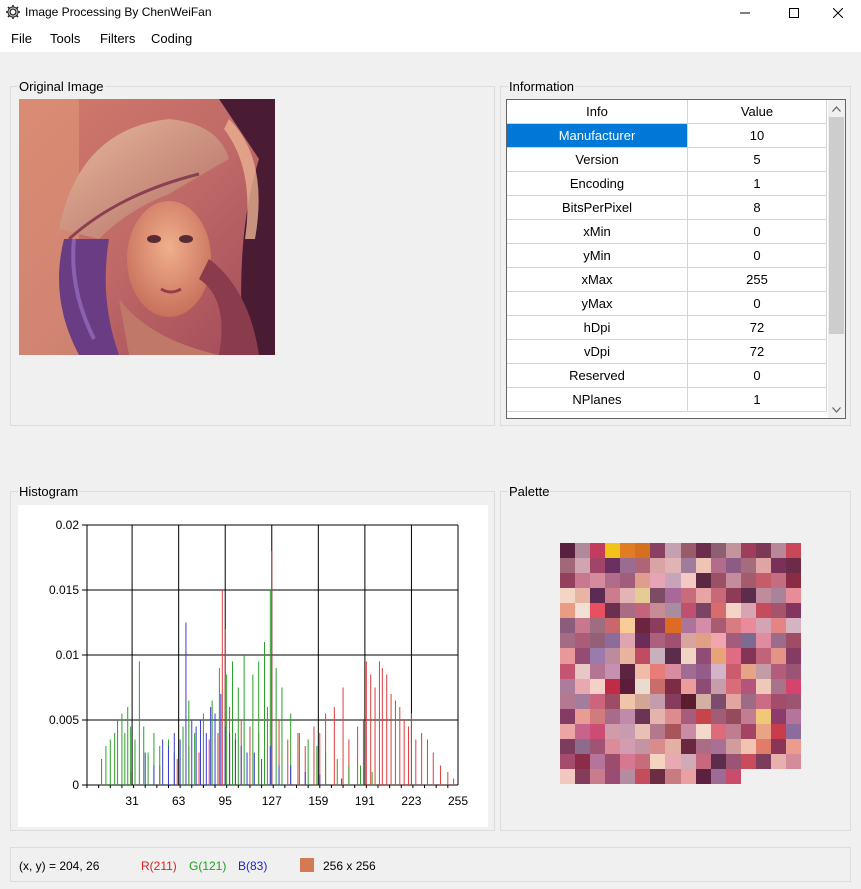 The image size is (861, 889). Describe the element at coordinates (597, 184) in the screenshot. I see `cell-info: Encoding` at that location.